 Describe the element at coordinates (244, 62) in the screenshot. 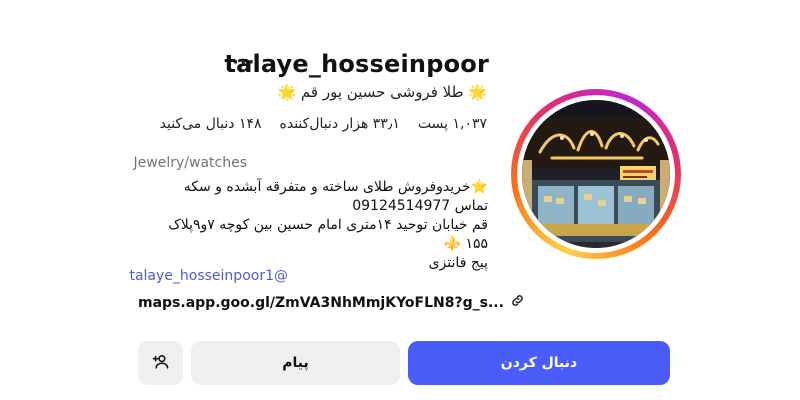

I see `more-horizontal-icon: ···` at that location.